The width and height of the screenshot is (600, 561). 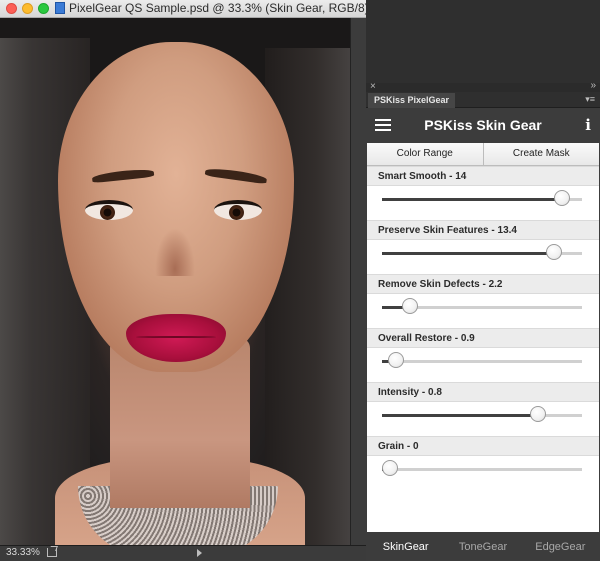 What do you see at coordinates (199, 553) in the screenshot?
I see `status-menu-arrow-icon` at bounding box center [199, 553].